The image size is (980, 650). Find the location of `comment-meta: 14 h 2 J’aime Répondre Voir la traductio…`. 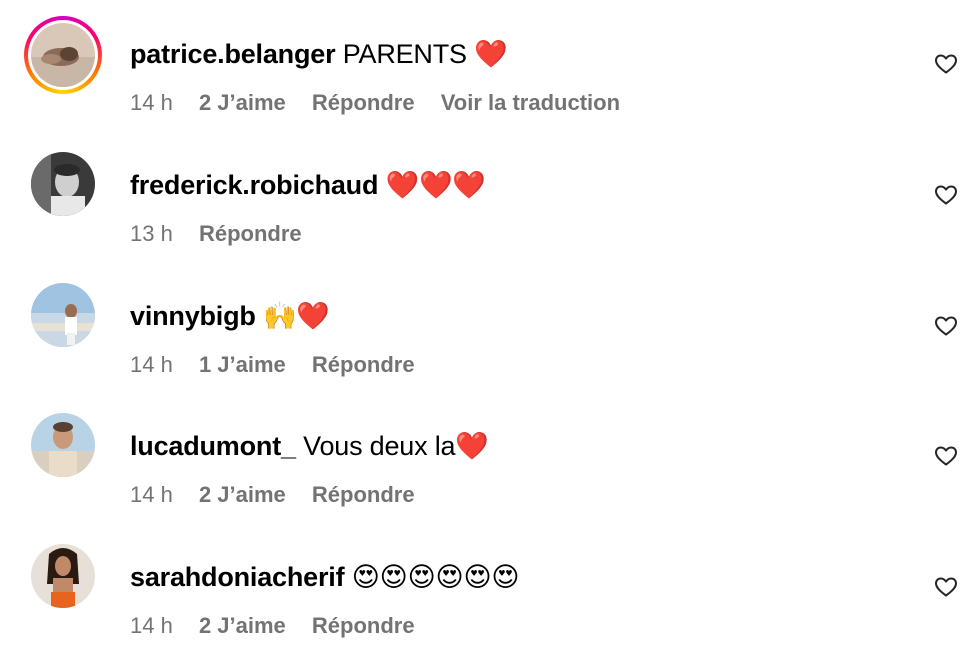

comment-meta: 14 h 2 J’aime Répondre Voir la traductio… is located at coordinates (385, 103).